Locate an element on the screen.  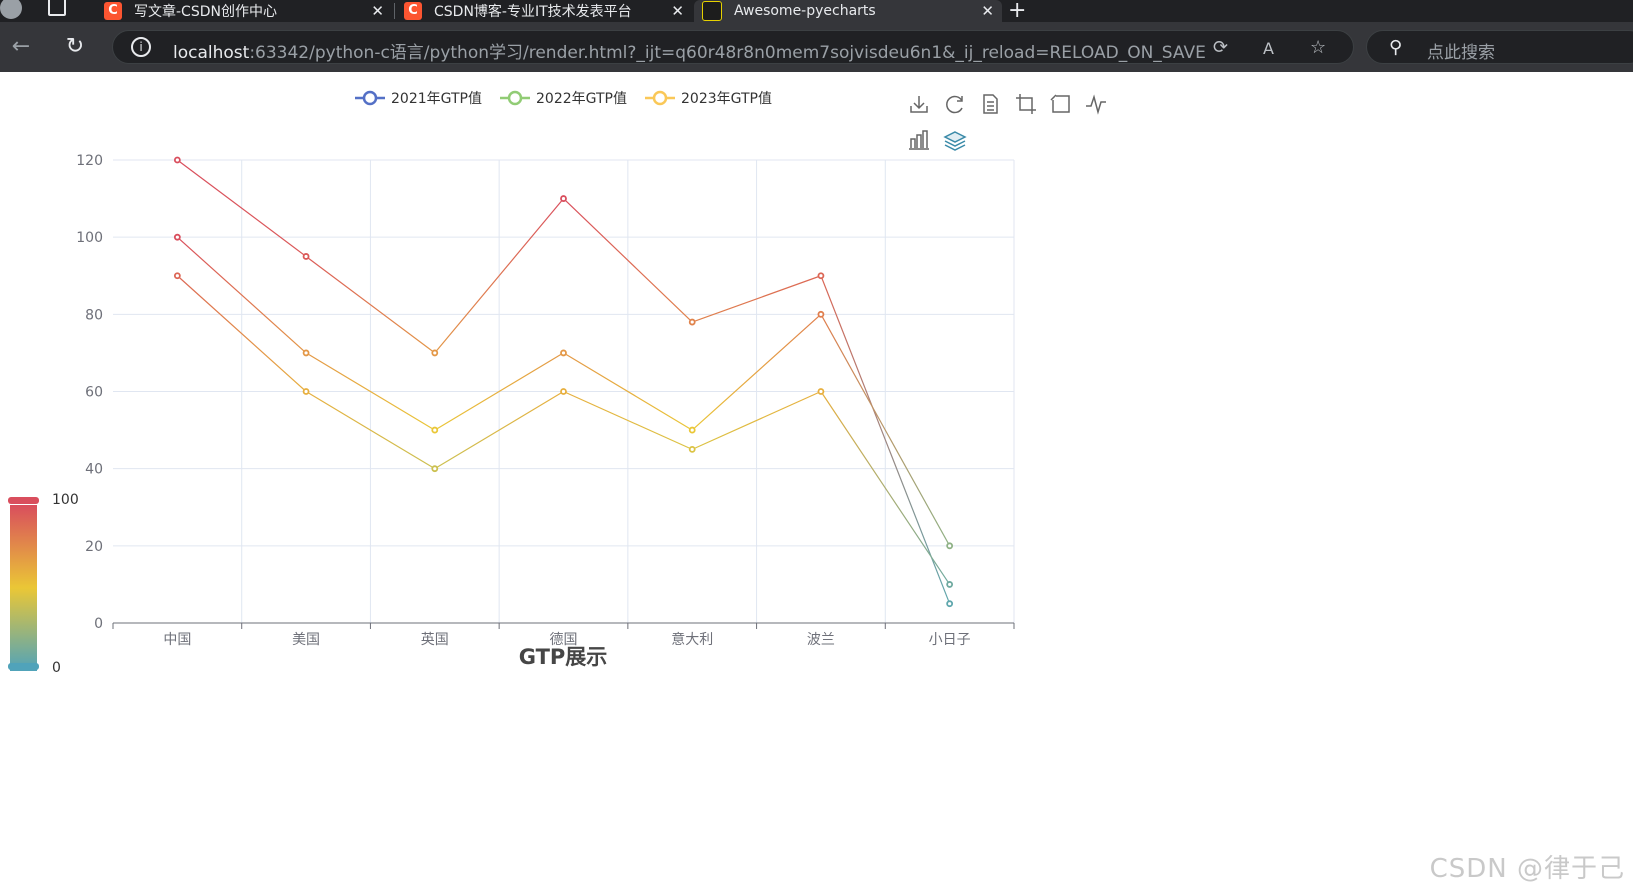
icon-hitbox is located at coordinates (1026, 104).